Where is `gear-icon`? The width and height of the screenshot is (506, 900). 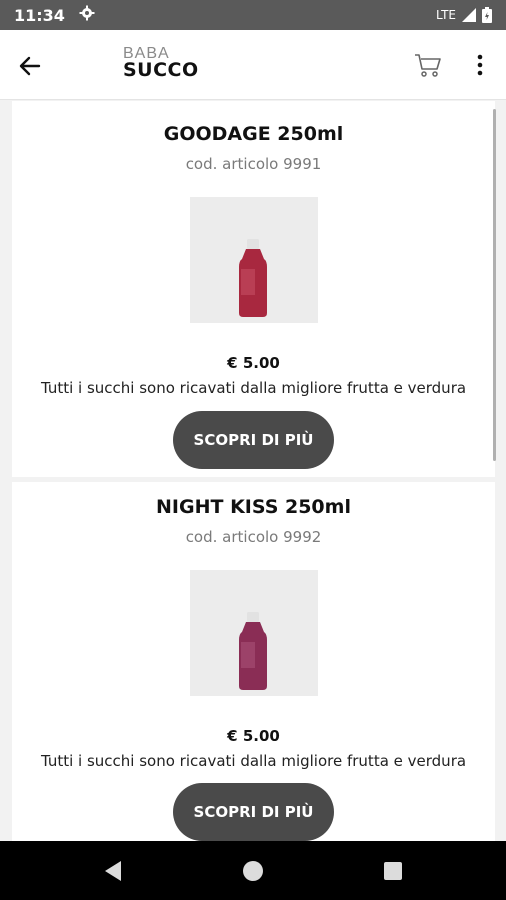
gear-icon is located at coordinates (87, 15).